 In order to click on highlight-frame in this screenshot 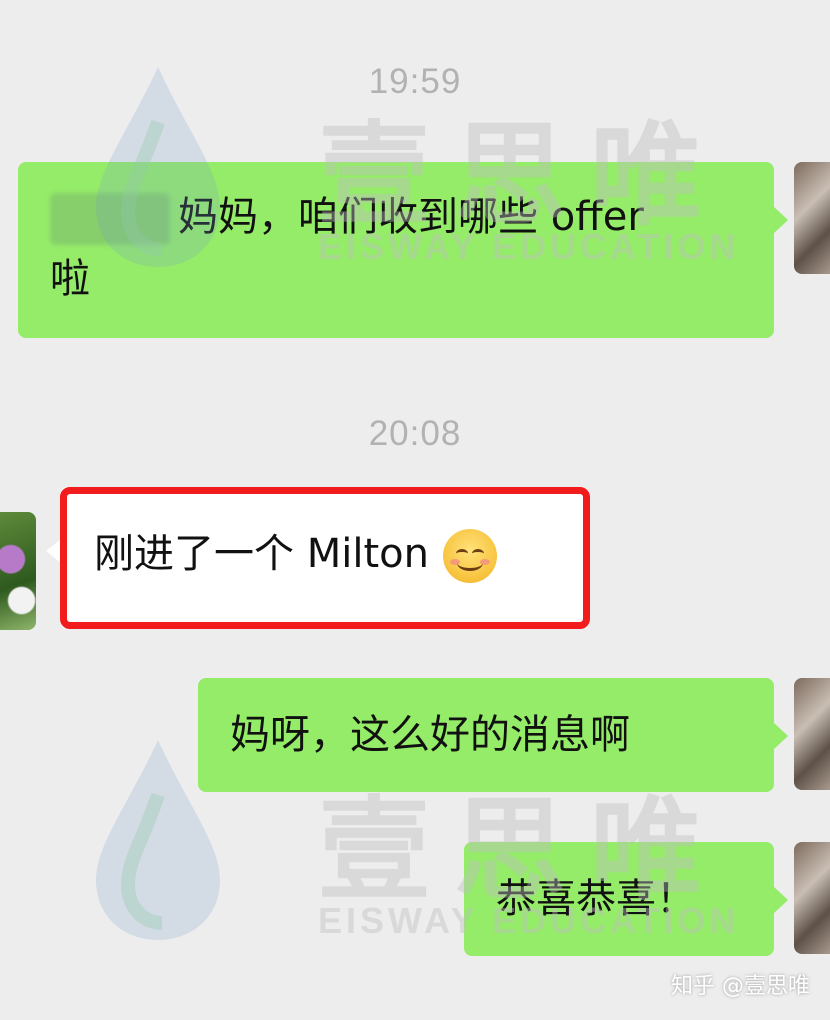, I will do `click(325, 558)`.